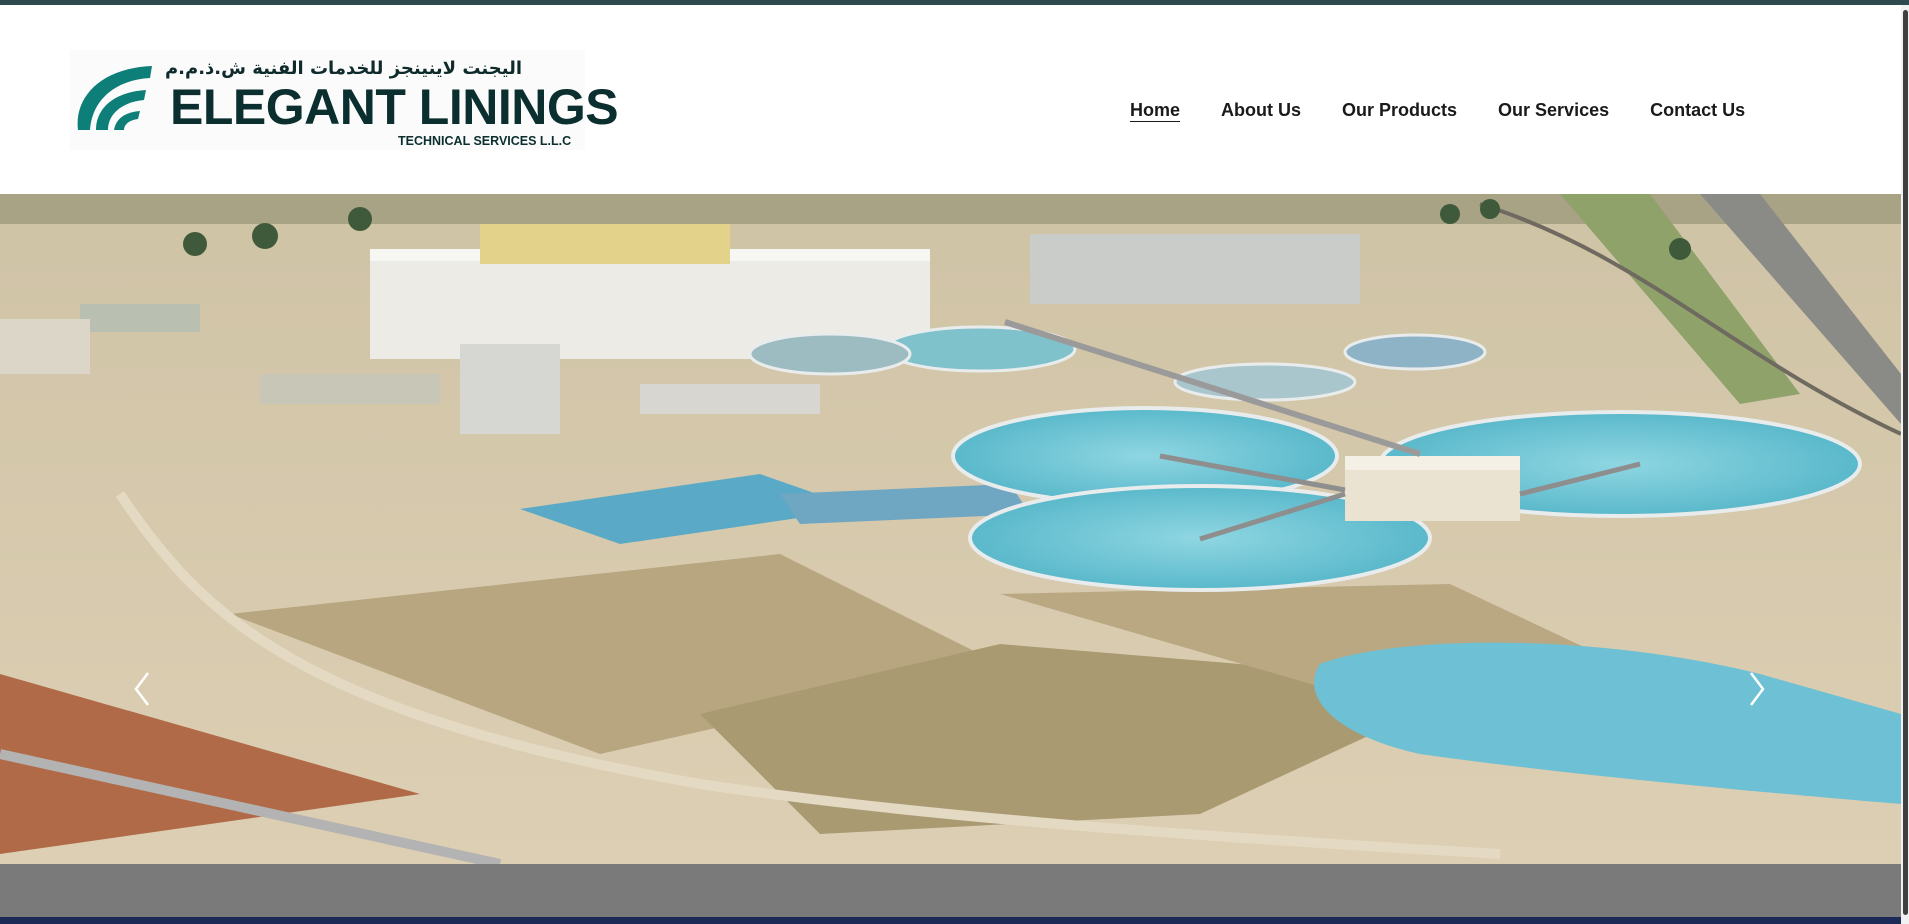 The width and height of the screenshot is (1909, 924). I want to click on chevron-left-icon, so click(142, 689).